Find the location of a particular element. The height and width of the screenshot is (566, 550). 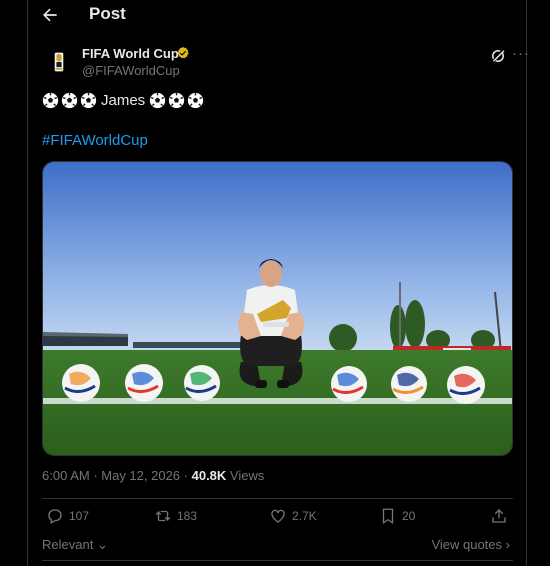

post-time: 6:00 AM is located at coordinates (66, 475).